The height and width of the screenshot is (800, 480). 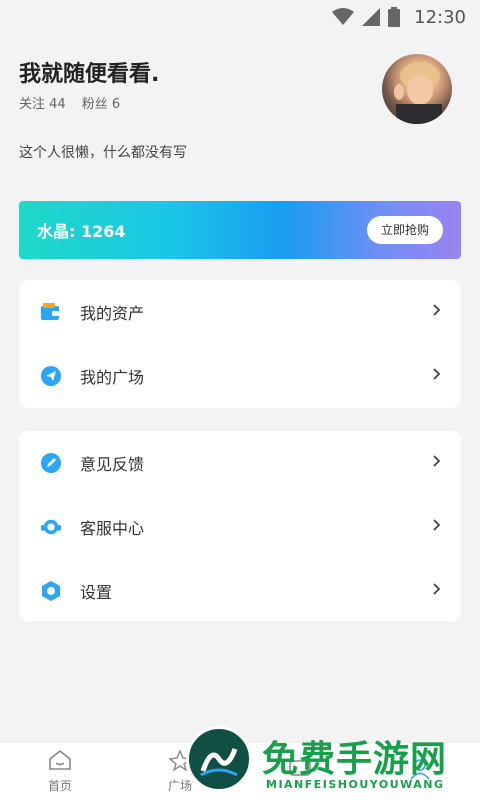 What do you see at coordinates (240, 463) in the screenshot?
I see `menu-item-feedback: 意见反馈` at bounding box center [240, 463].